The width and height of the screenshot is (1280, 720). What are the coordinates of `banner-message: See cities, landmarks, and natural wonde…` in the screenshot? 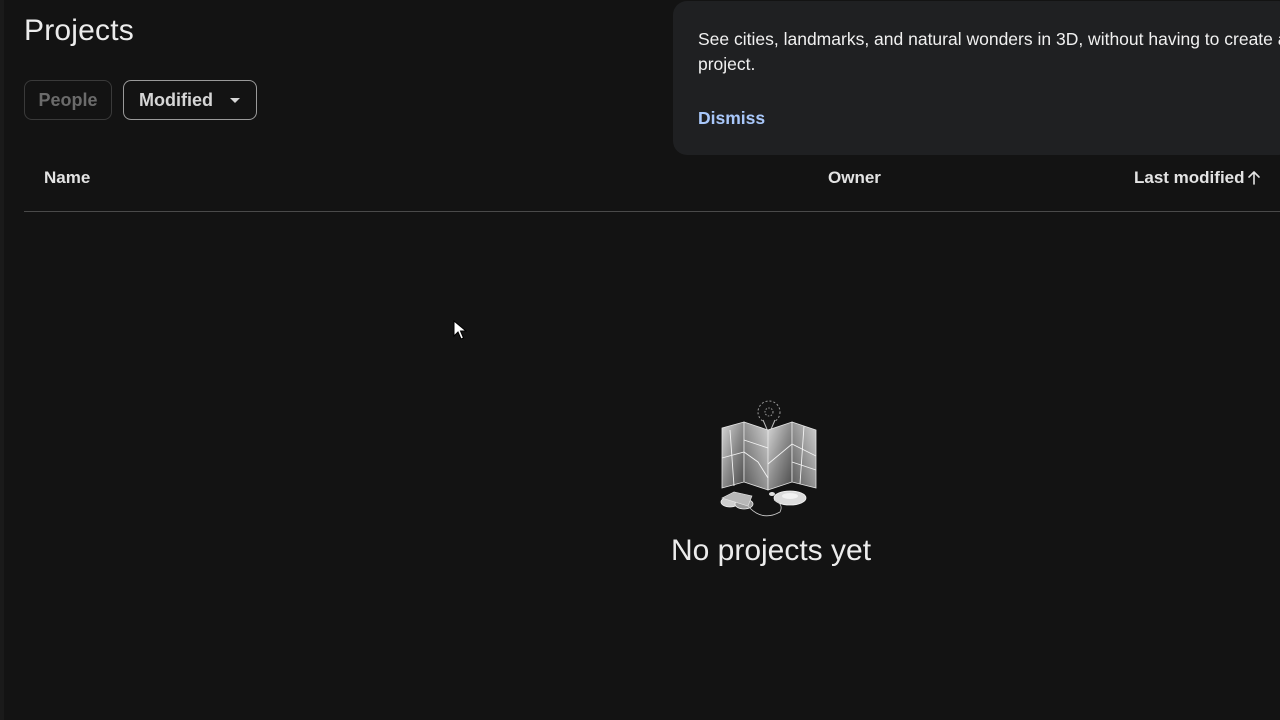 It's located at (989, 51).